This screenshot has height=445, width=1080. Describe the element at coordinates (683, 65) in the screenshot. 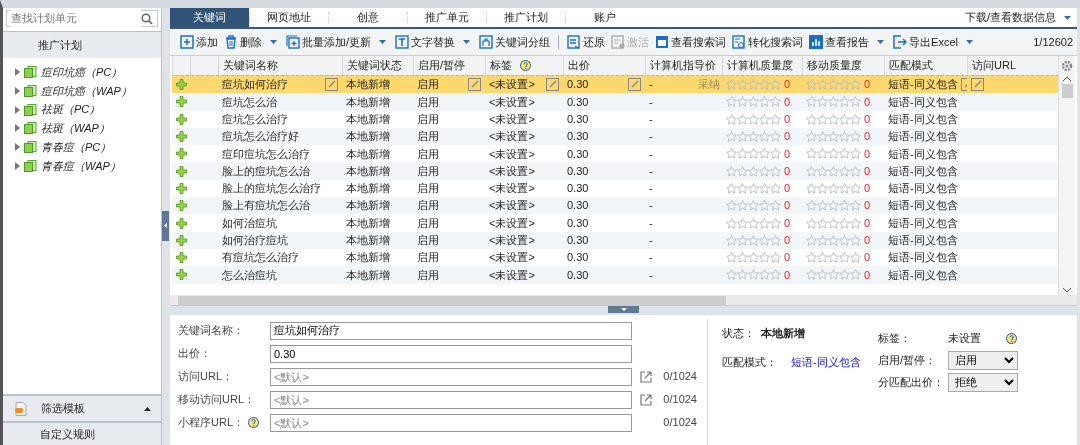

I see `column-header: 计算机指导价` at that location.